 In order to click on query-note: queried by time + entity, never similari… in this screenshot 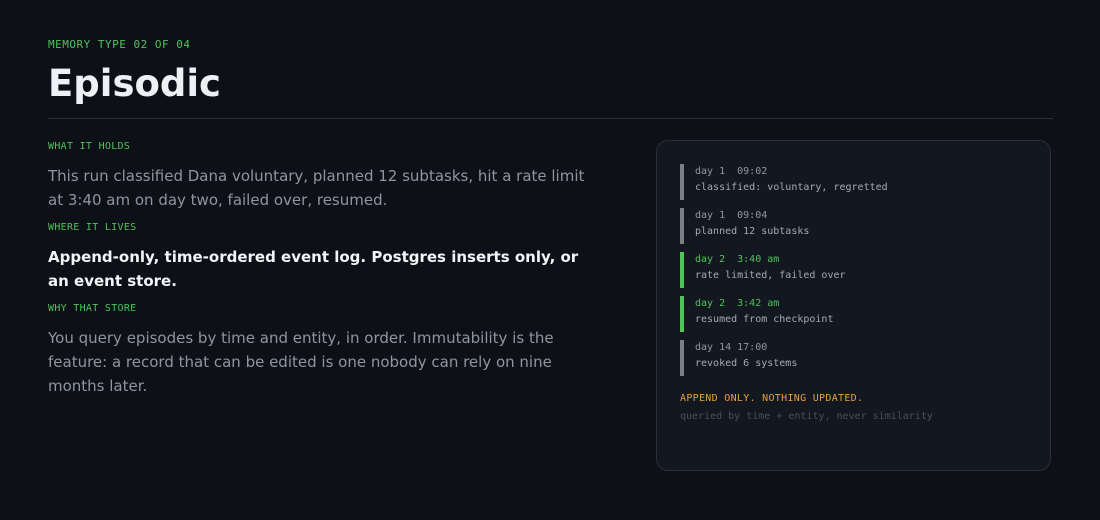, I will do `click(806, 416)`.